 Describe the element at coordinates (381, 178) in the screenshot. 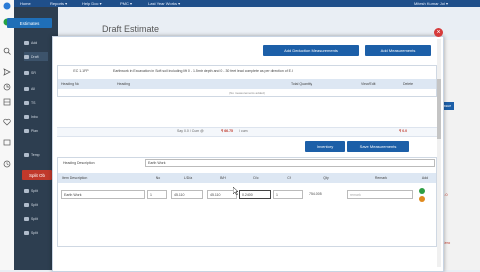

I see `col-remark: Remark` at that location.